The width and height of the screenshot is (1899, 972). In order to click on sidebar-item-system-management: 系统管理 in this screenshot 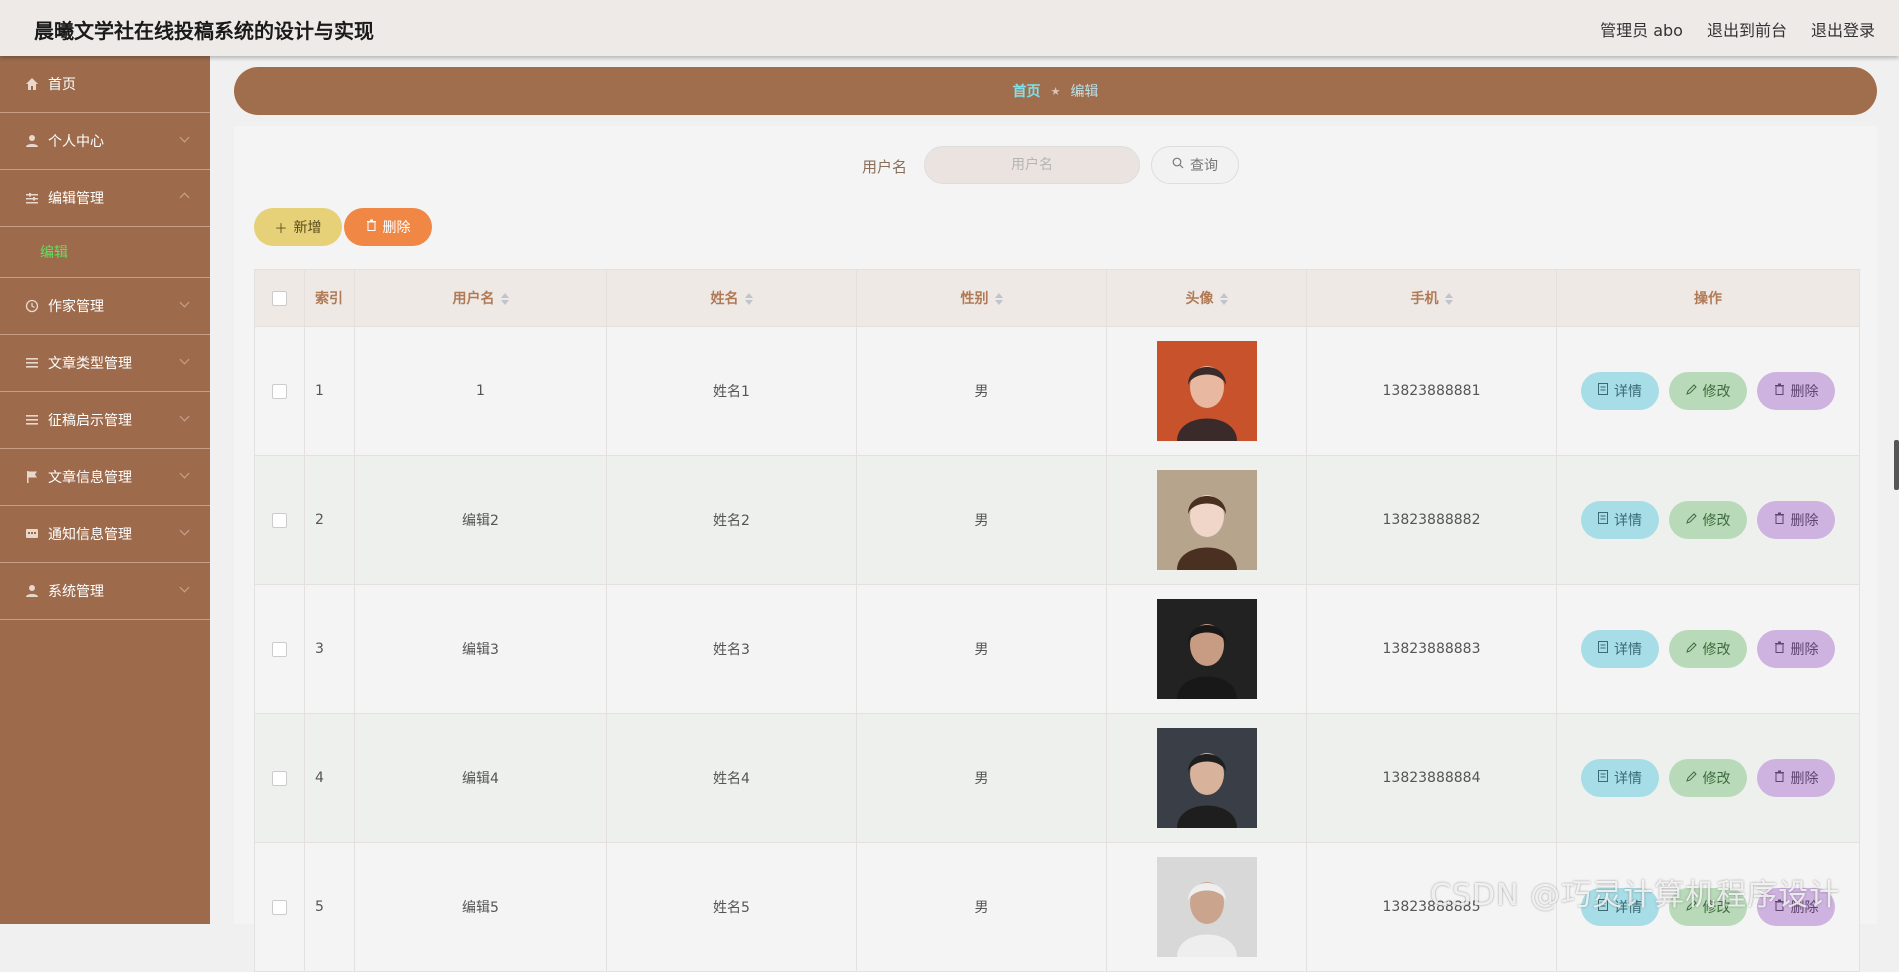, I will do `click(105, 591)`.